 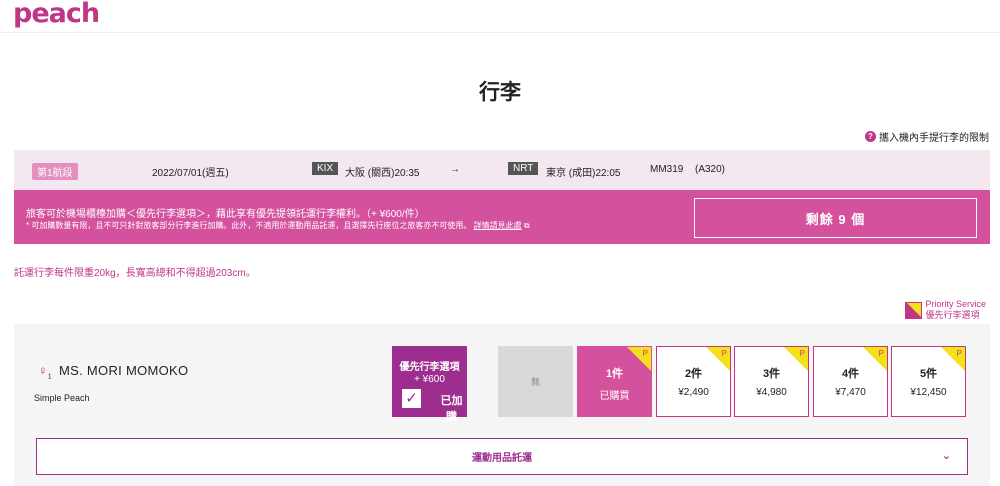 I want to click on fare-type: Simple Peach, so click(x=62, y=398).